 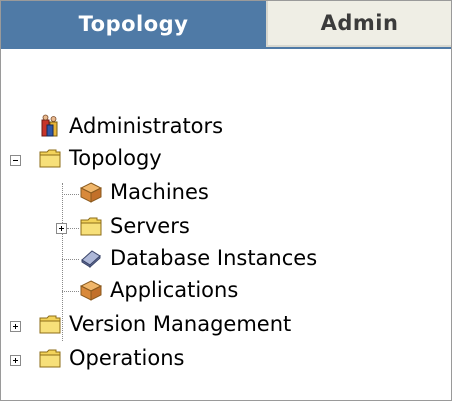 What do you see at coordinates (214, 258) in the screenshot?
I see `tree-item-label: Database Instances` at bounding box center [214, 258].